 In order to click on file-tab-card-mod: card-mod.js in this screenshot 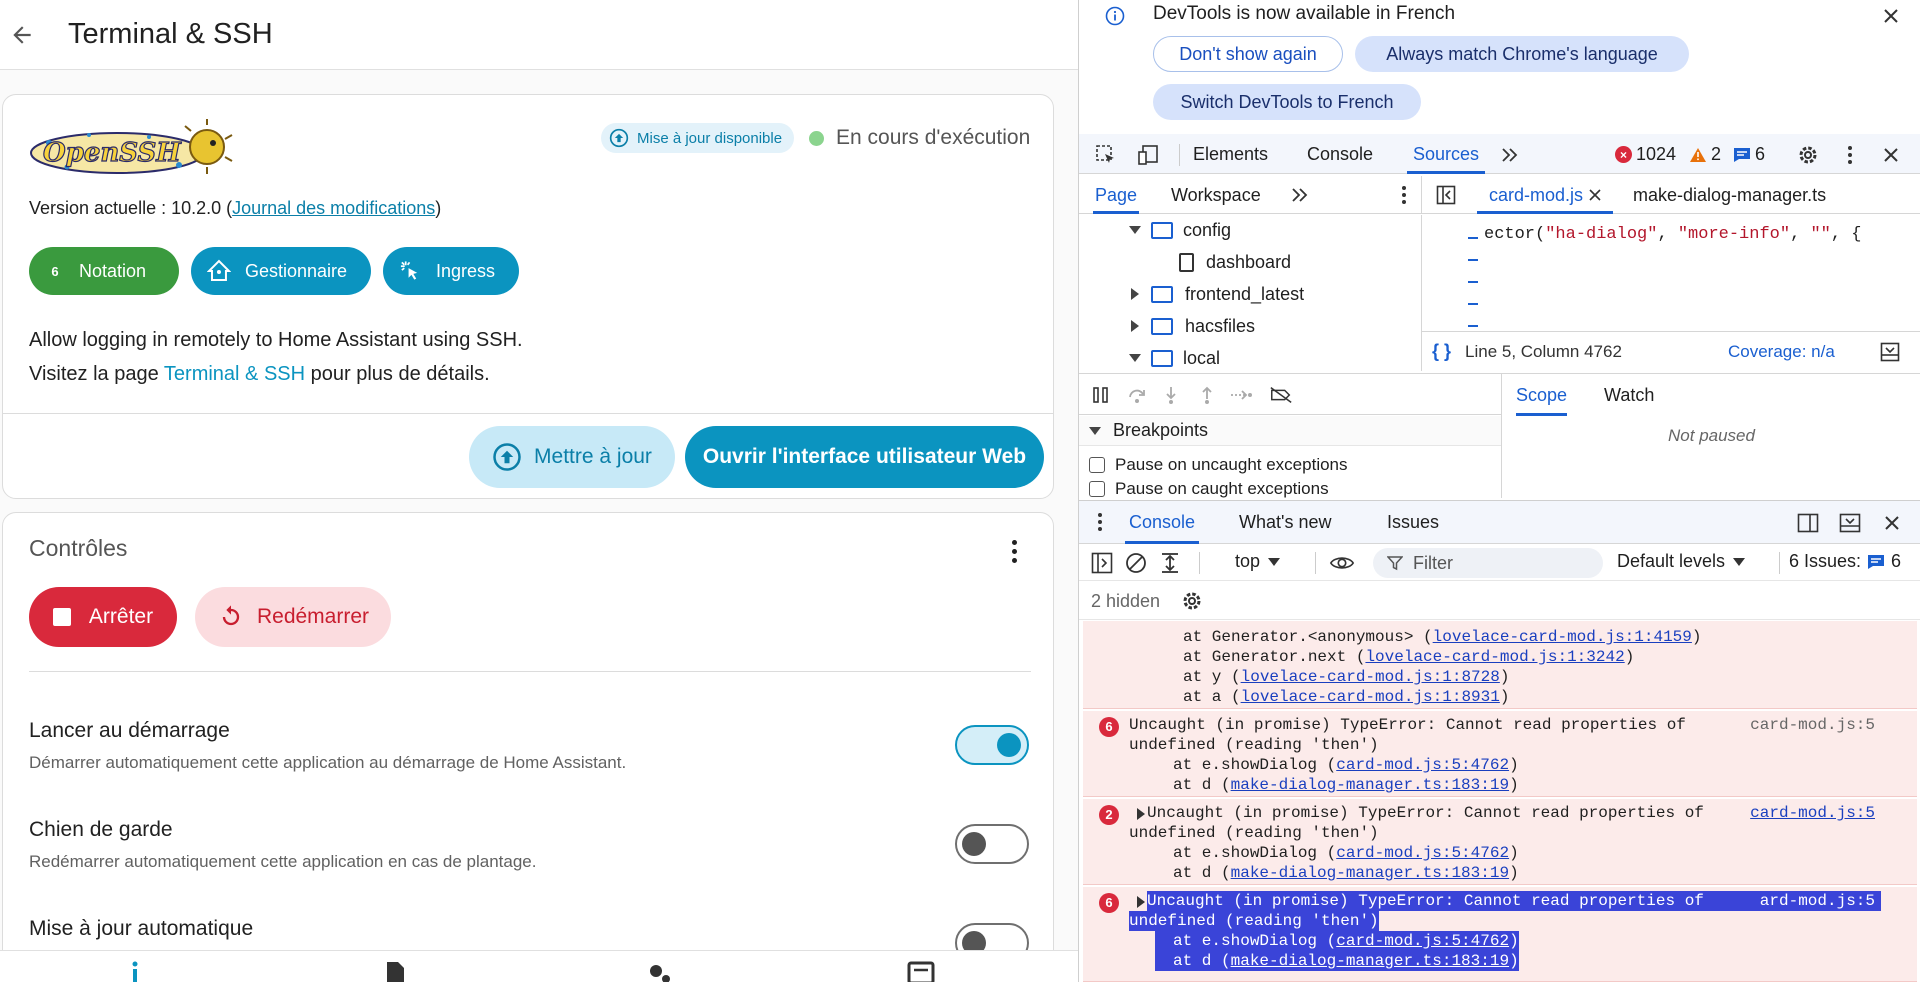, I will do `click(1545, 195)`.